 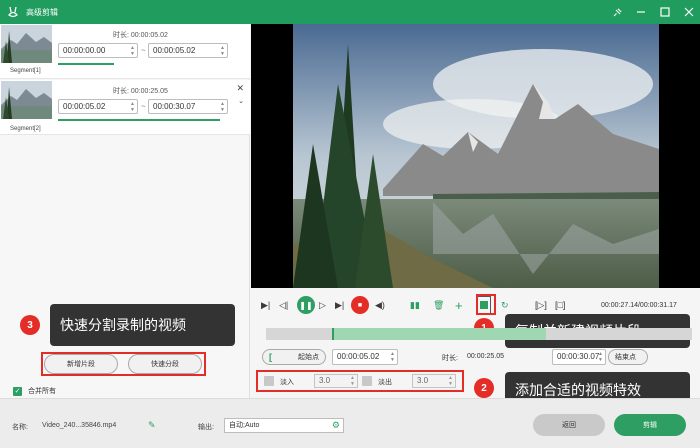 I want to click on fade-in-checkbox, so click(x=269, y=381).